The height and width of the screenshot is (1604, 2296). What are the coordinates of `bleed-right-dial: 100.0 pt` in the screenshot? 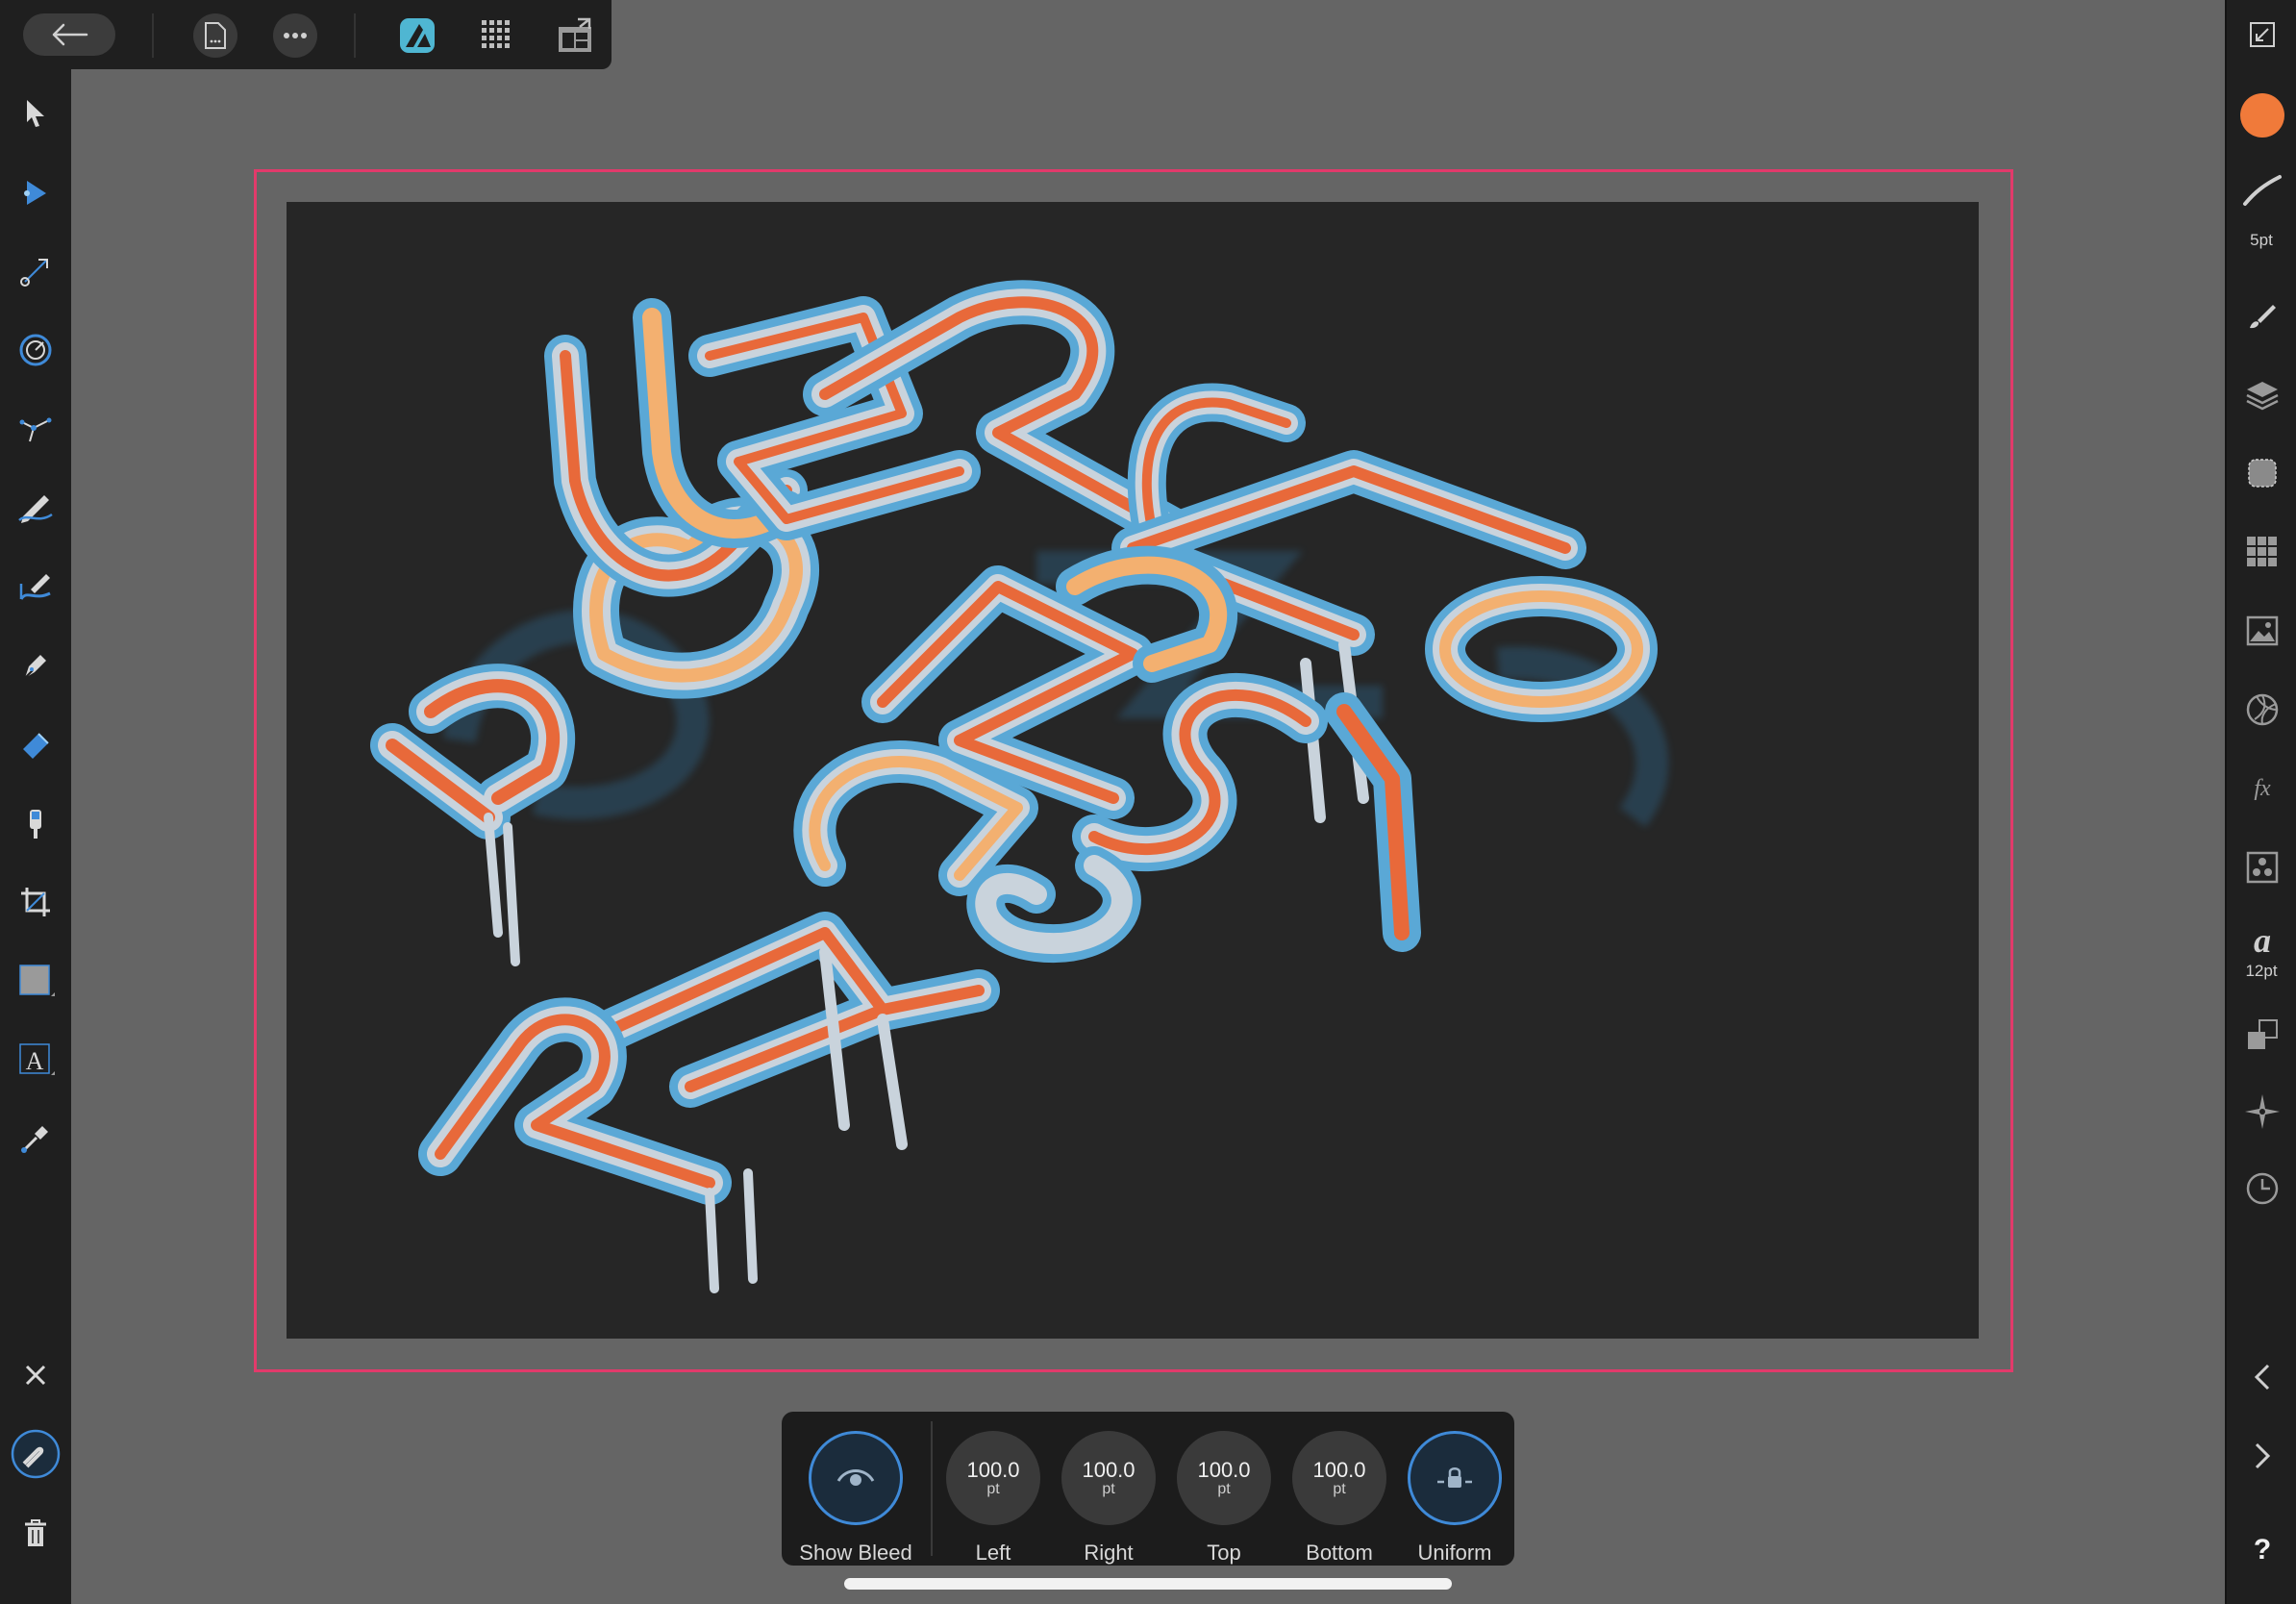 It's located at (1108, 1478).